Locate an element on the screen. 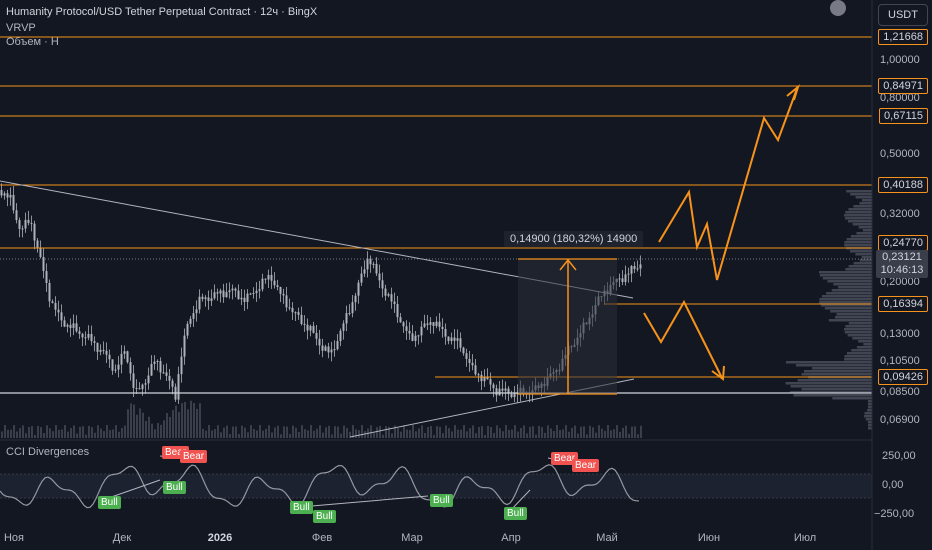 The image size is (932, 550). level-chip: 0,16394 is located at coordinates (903, 304).